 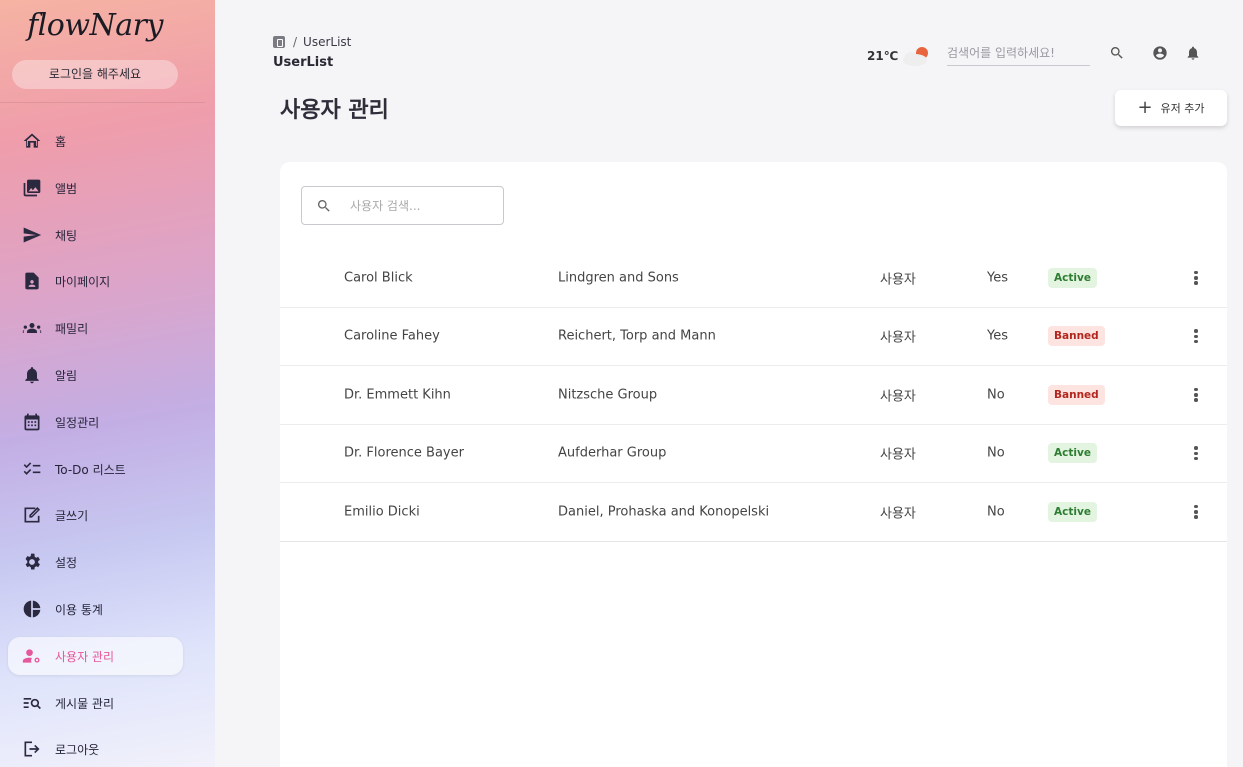 I want to click on logout-icon, so click(x=32, y=749).